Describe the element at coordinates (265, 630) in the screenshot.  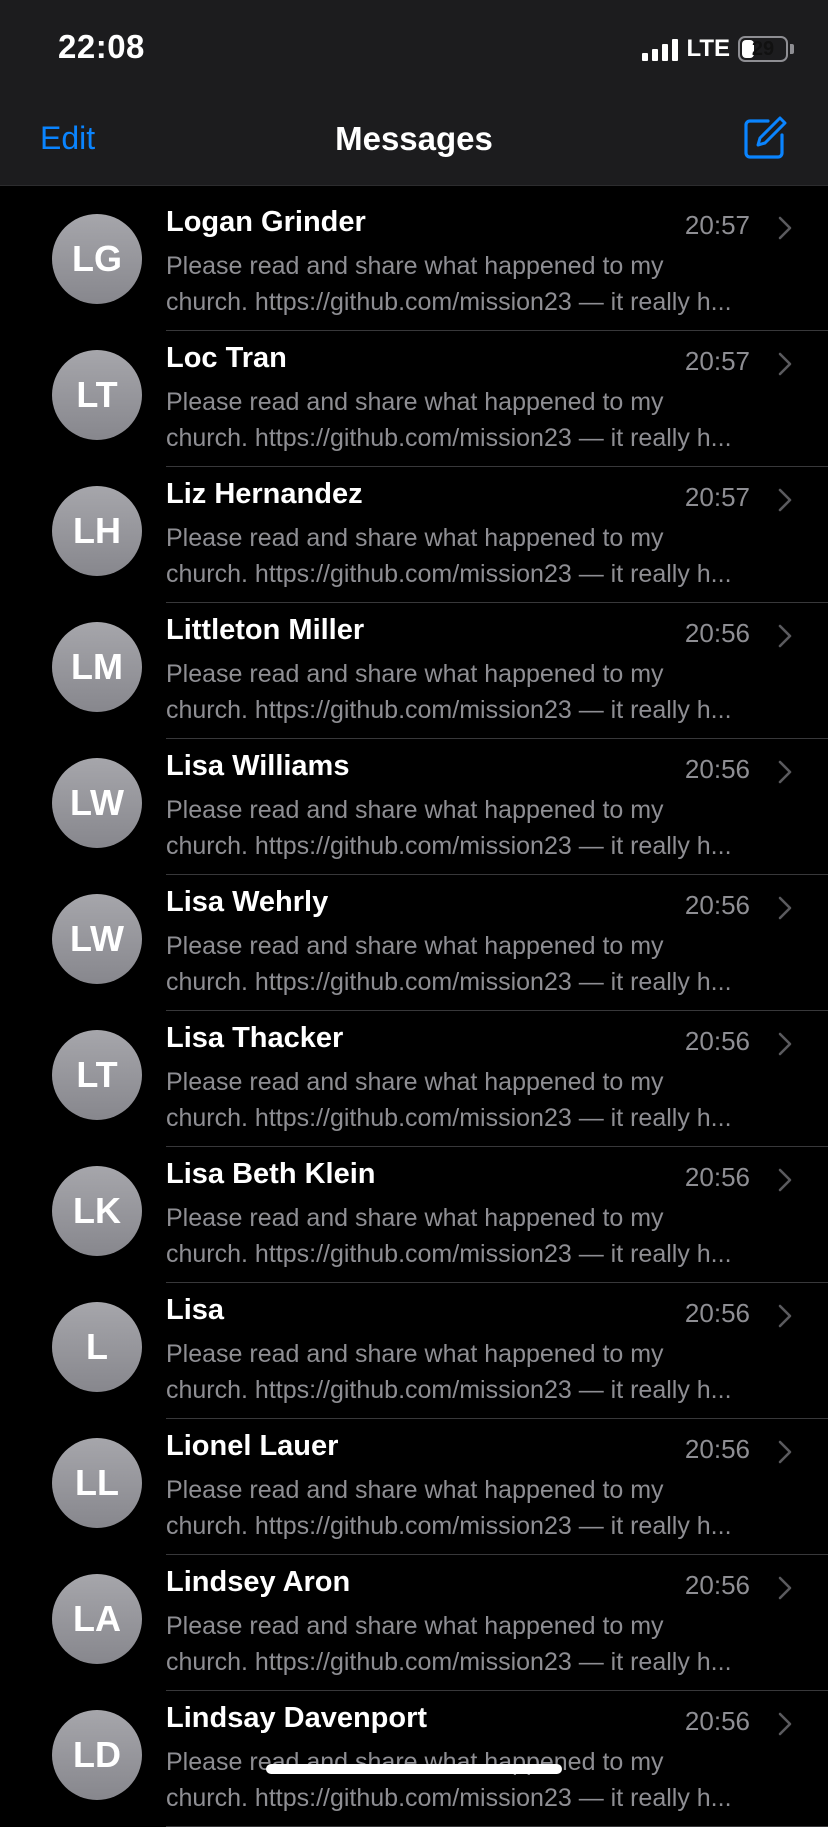
I see `contact-name: Littleton Miller` at that location.